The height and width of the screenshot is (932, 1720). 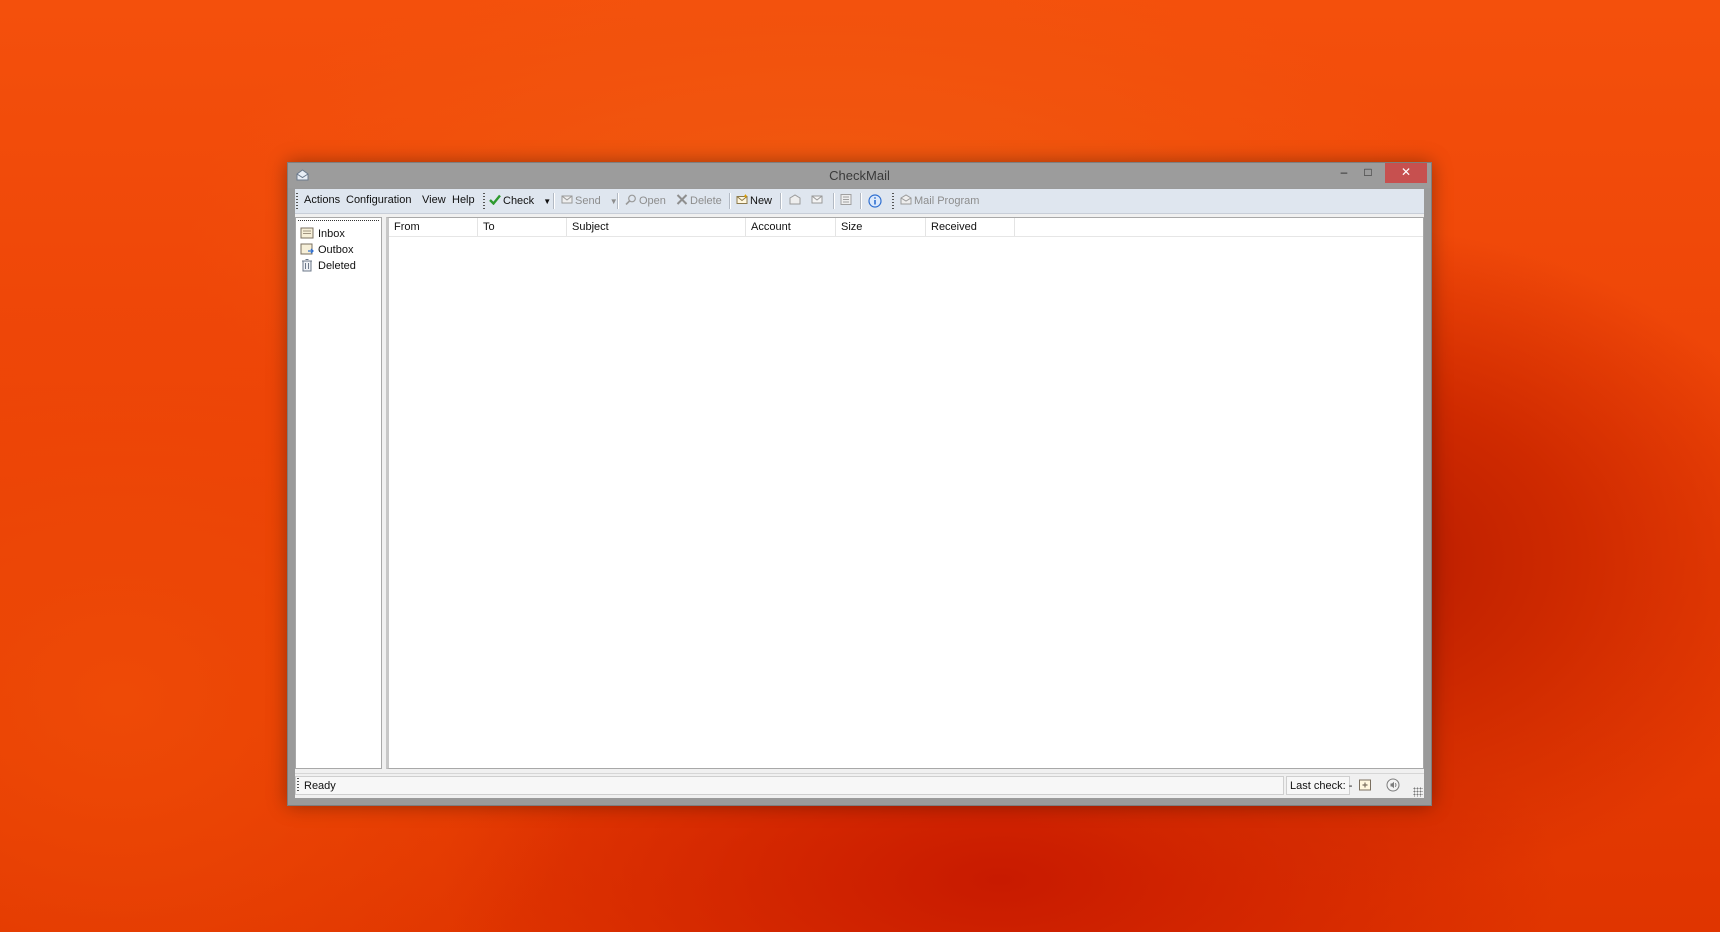 I want to click on column-account: Account, so click(x=791, y=227).